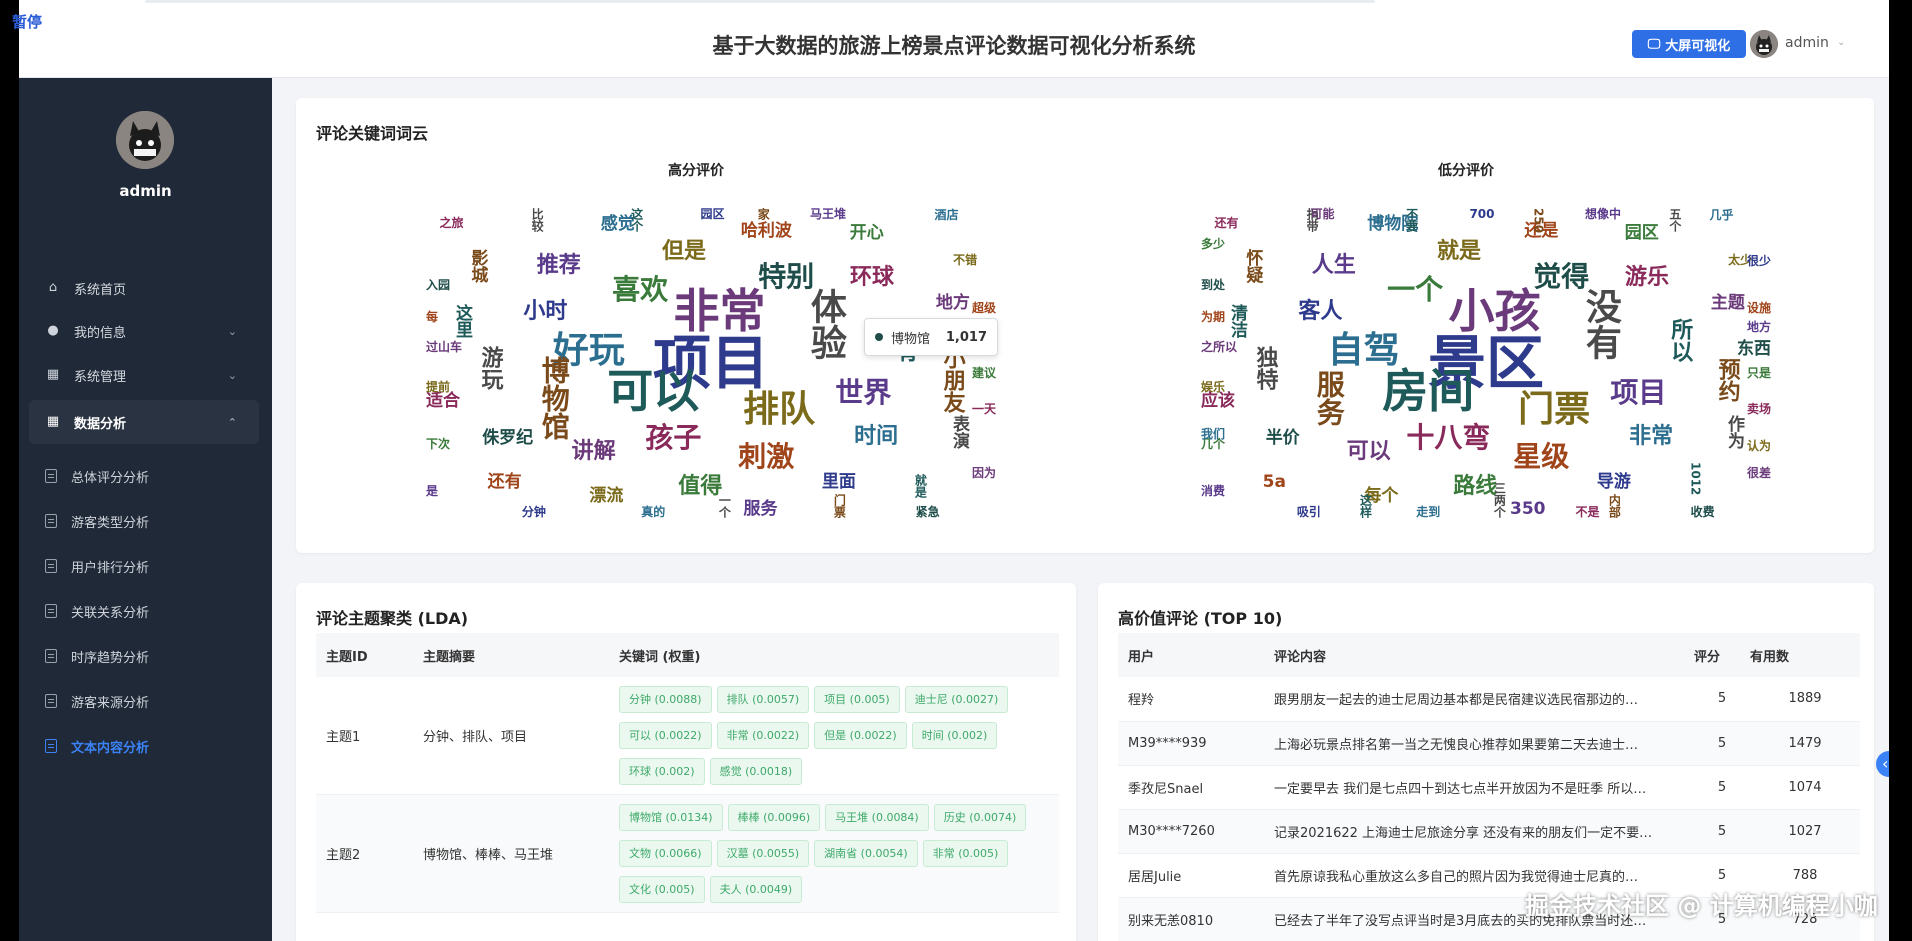 The height and width of the screenshot is (941, 1912). What do you see at coordinates (1428, 512) in the screenshot?
I see `wordcloud-word: 走到` at bounding box center [1428, 512].